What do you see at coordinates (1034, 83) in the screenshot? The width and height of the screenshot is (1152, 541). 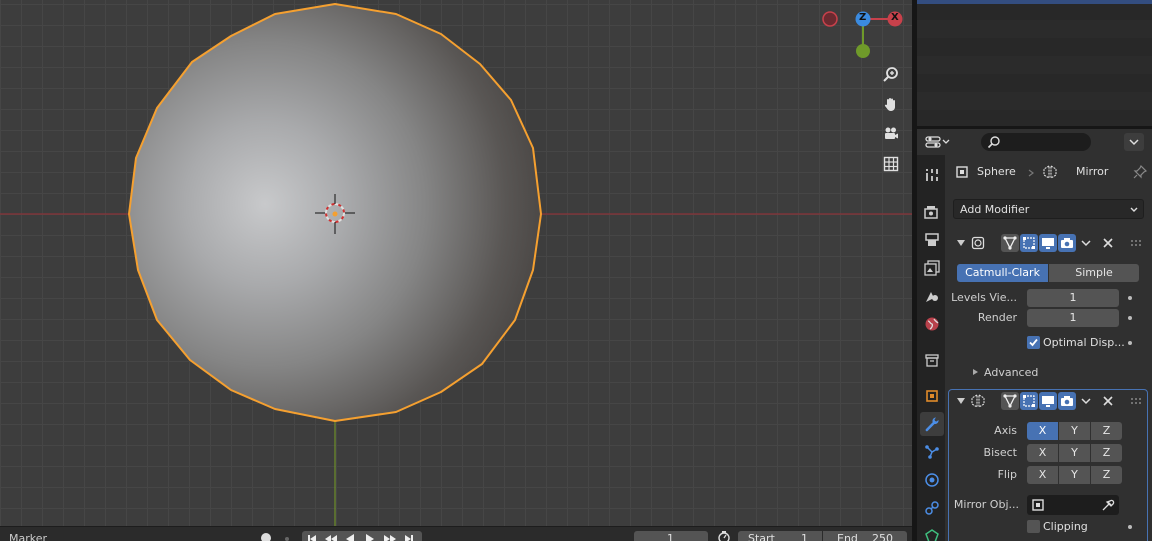 I see `outliner-row` at bounding box center [1034, 83].